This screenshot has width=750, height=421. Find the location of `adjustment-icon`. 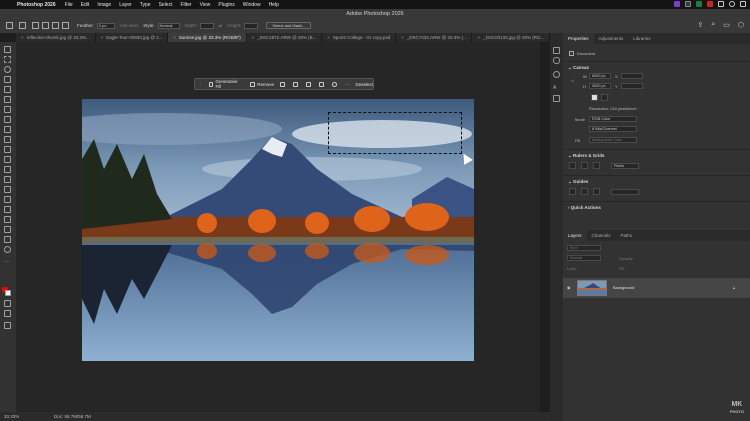

adjustment-icon is located at coordinates (335, 84).